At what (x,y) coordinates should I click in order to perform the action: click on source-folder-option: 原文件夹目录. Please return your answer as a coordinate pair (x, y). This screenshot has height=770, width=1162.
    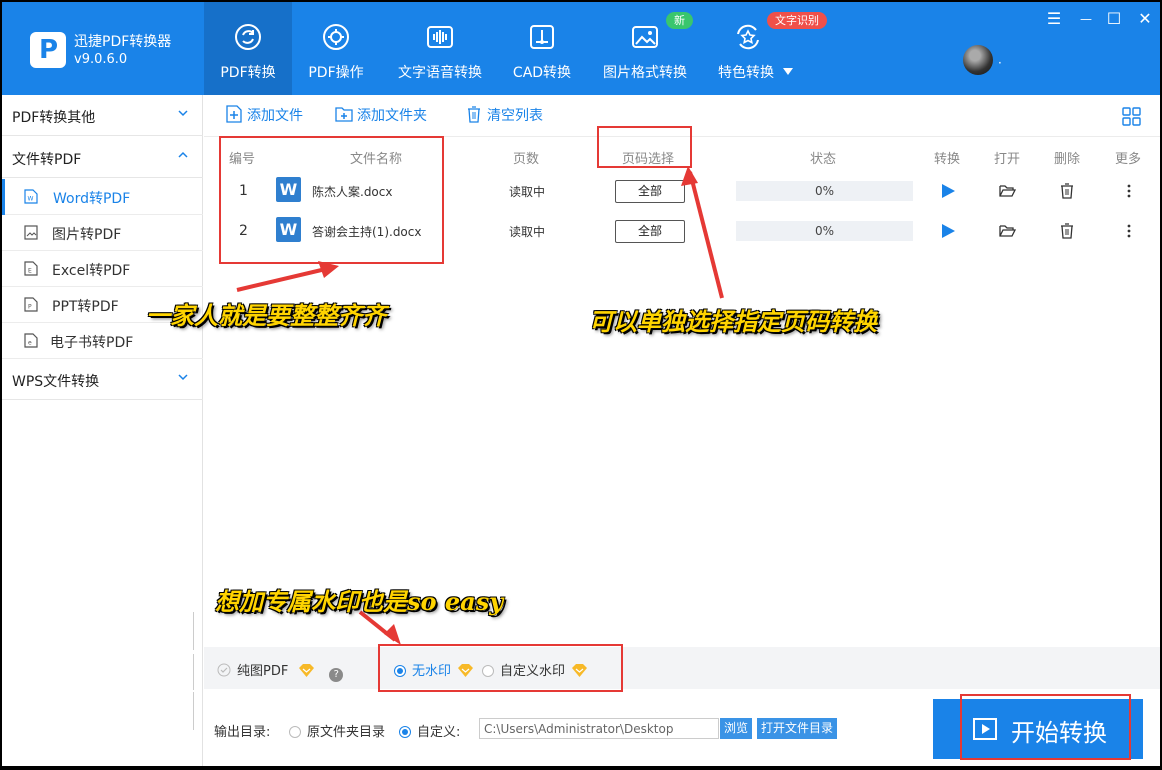
    Looking at the image, I should click on (337, 730).